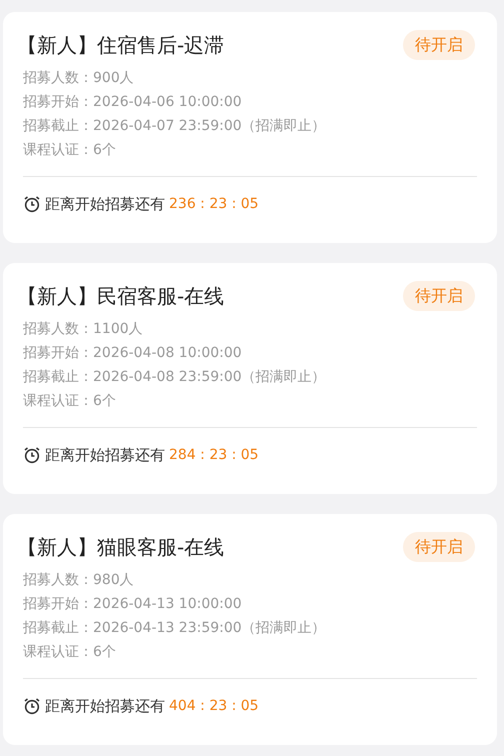 This screenshot has width=504, height=756. I want to click on info-line: 招募人数：1100人, so click(83, 329).